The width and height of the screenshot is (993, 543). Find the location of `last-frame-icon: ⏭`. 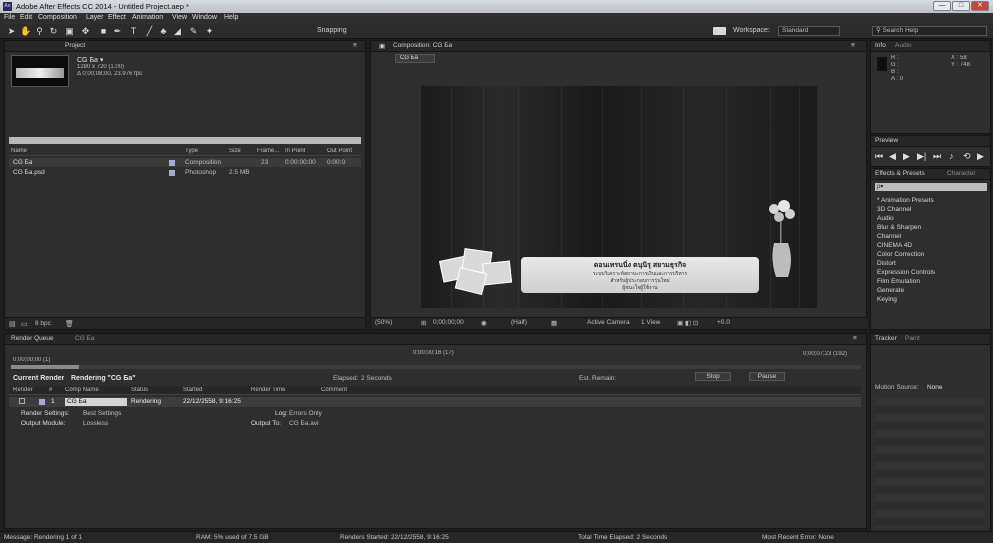

last-frame-icon: ⏭ is located at coordinates (937, 156).